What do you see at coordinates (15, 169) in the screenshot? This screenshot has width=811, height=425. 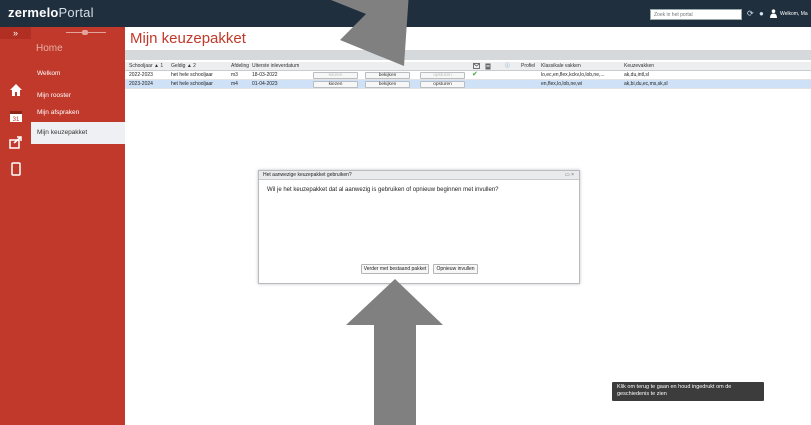 I see `tablet-icon` at bounding box center [15, 169].